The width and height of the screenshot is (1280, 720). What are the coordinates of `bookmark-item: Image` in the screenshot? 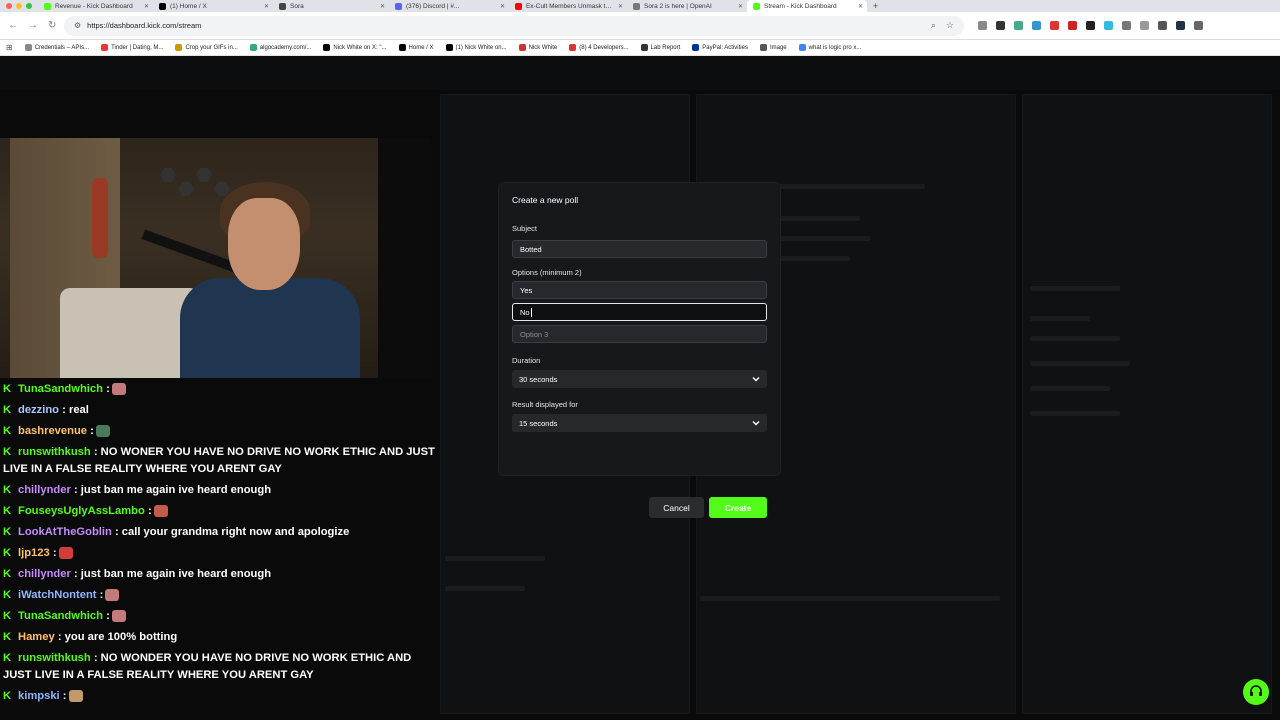 It's located at (773, 47).